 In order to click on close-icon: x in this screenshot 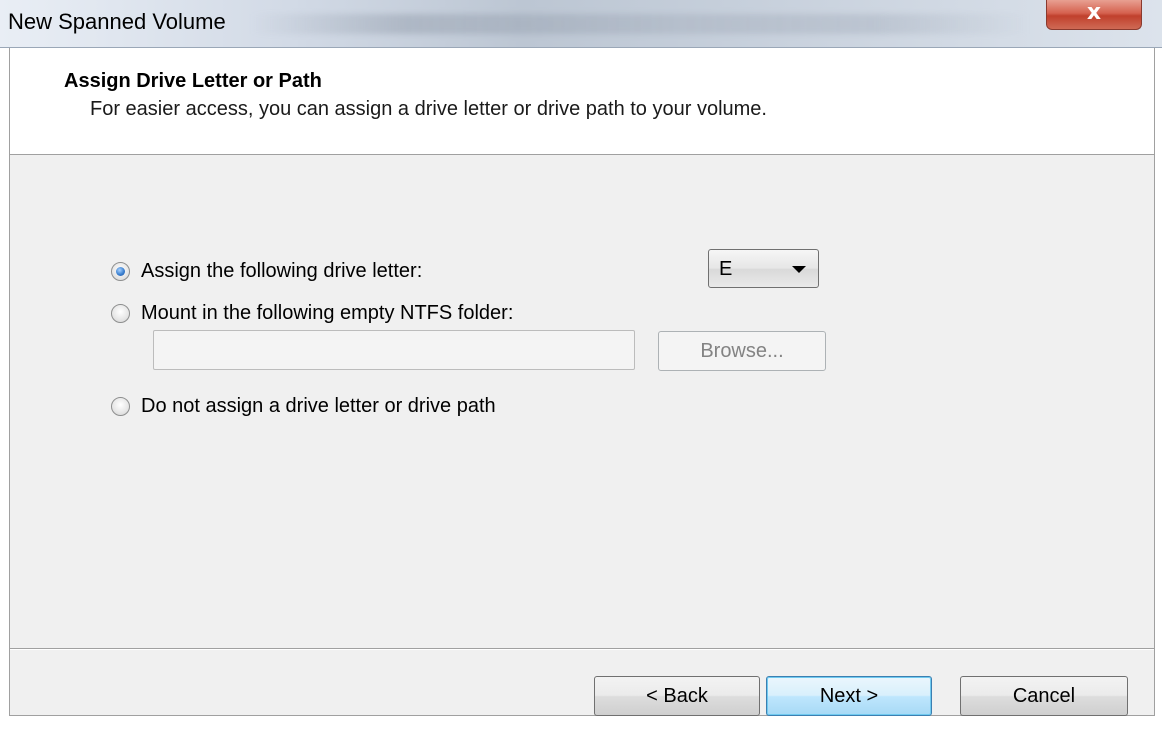, I will do `click(1094, 12)`.